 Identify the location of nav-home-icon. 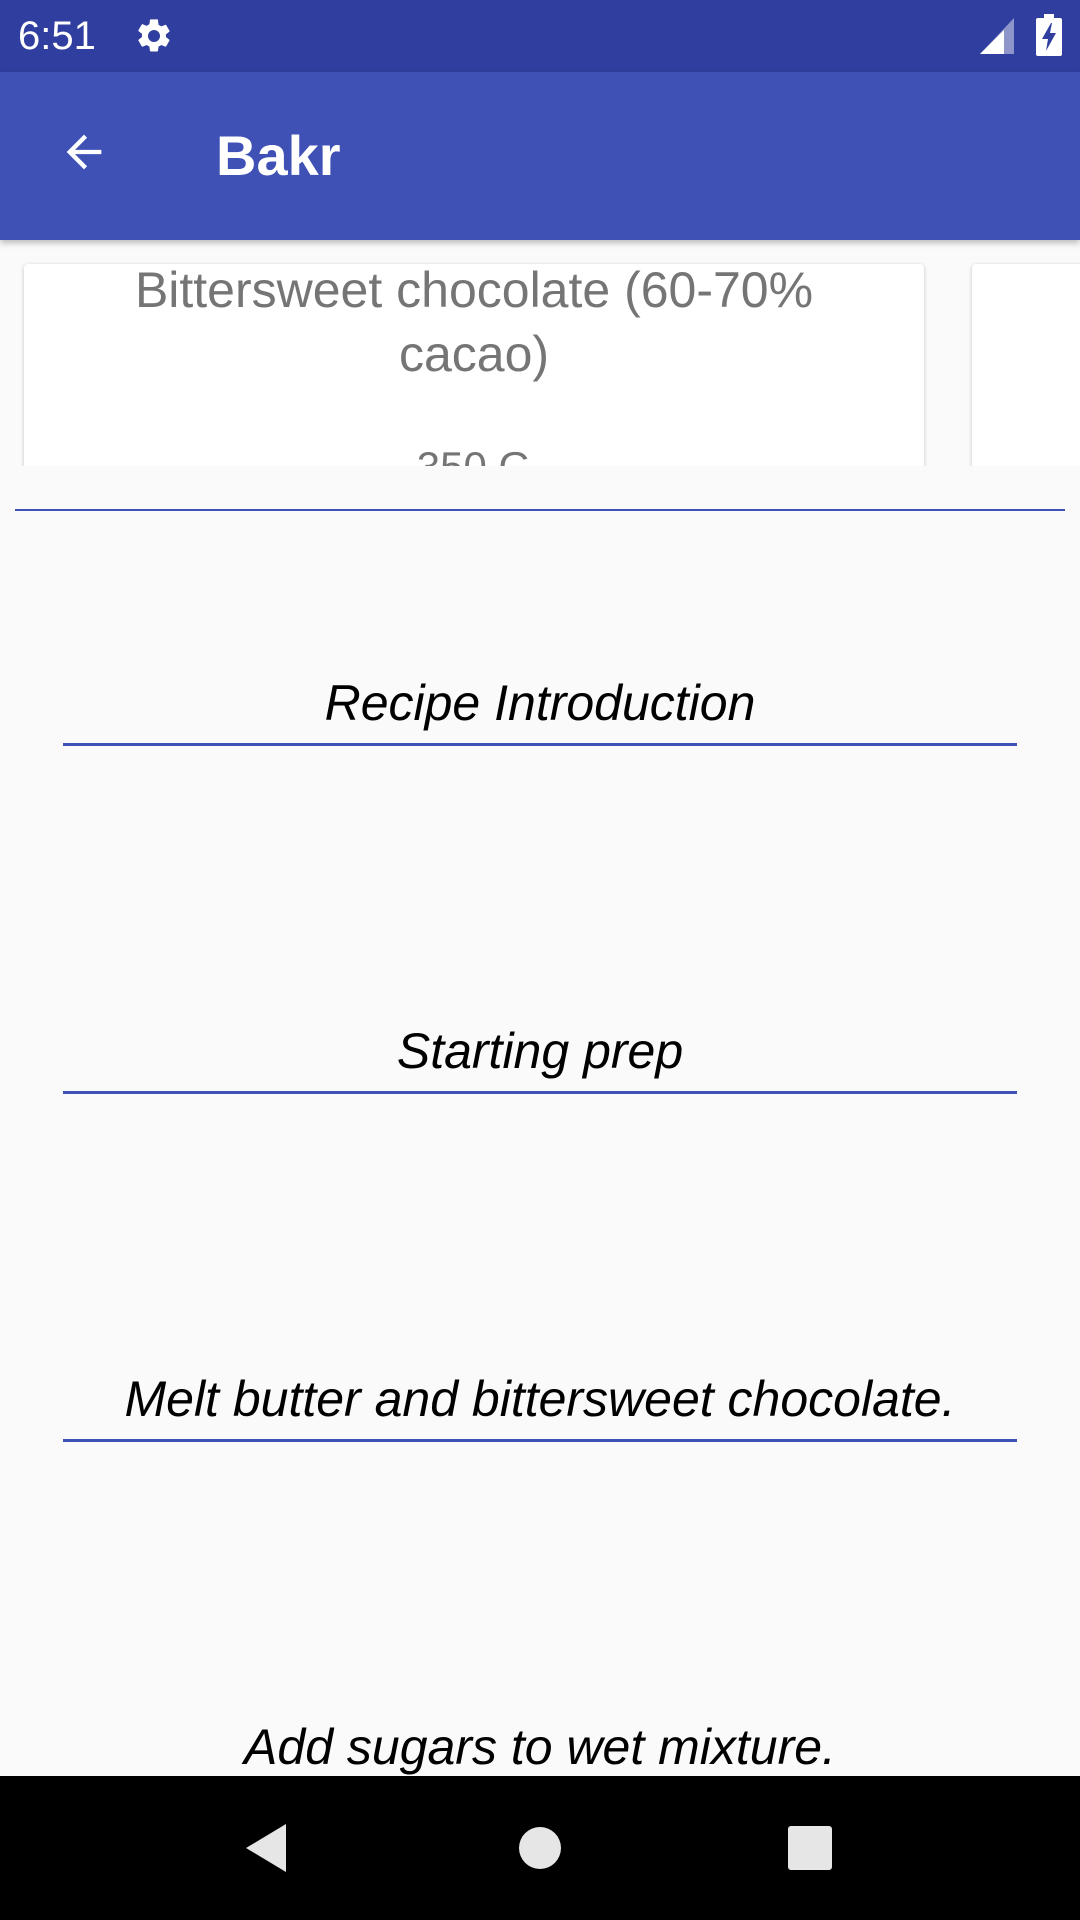
(540, 1848).